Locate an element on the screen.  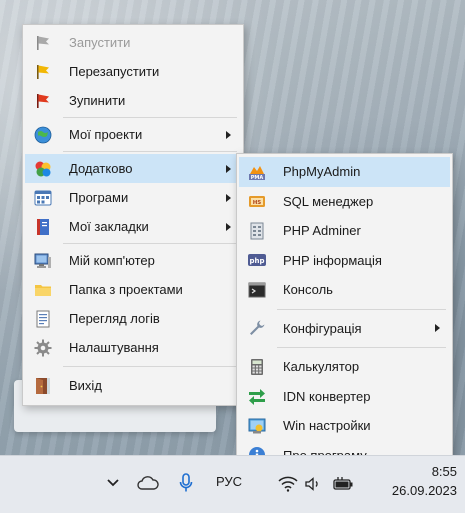
chevron-down-icon is located at coordinates (113, 483).